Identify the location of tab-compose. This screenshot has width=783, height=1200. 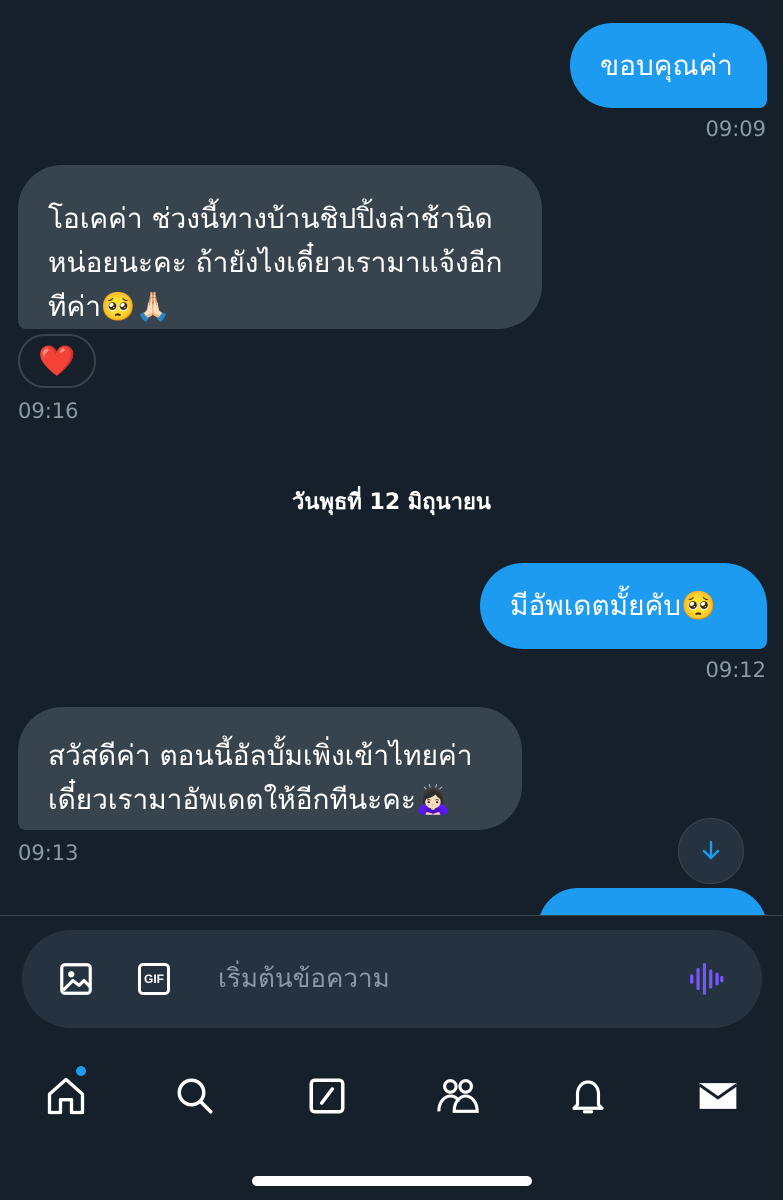
(327, 1096).